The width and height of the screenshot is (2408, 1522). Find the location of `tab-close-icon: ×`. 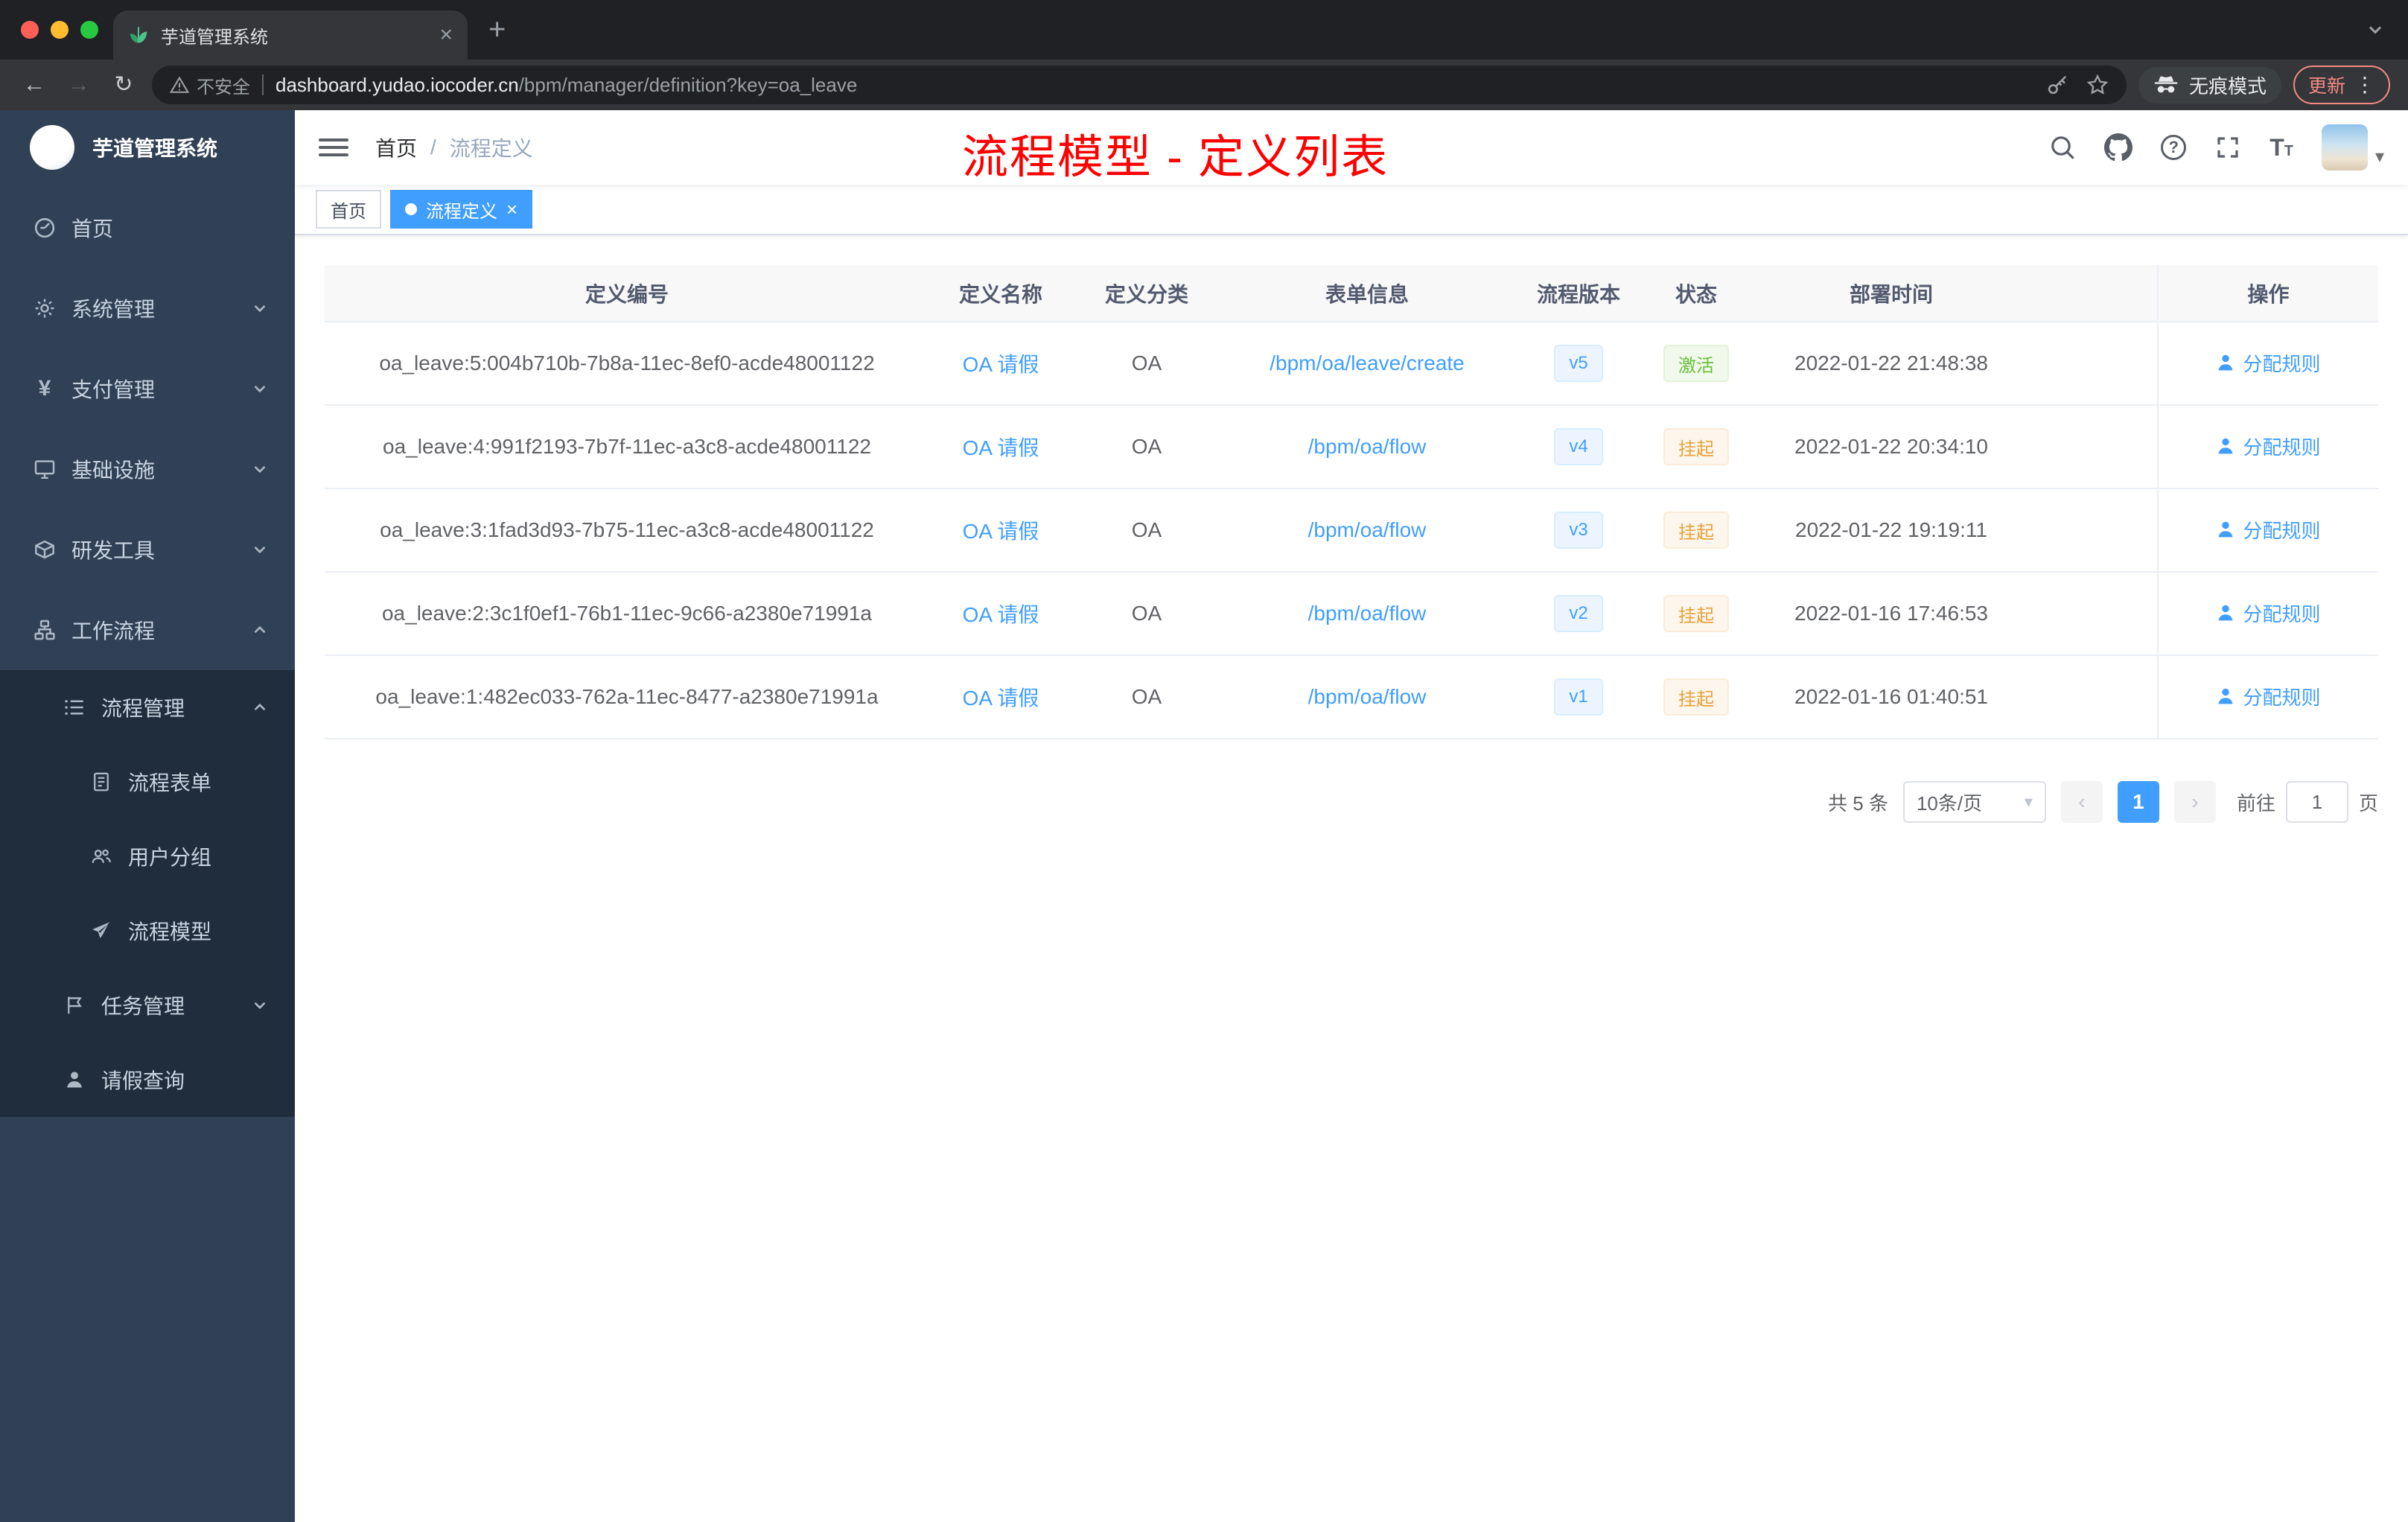

tab-close-icon: × is located at coordinates (446, 35).